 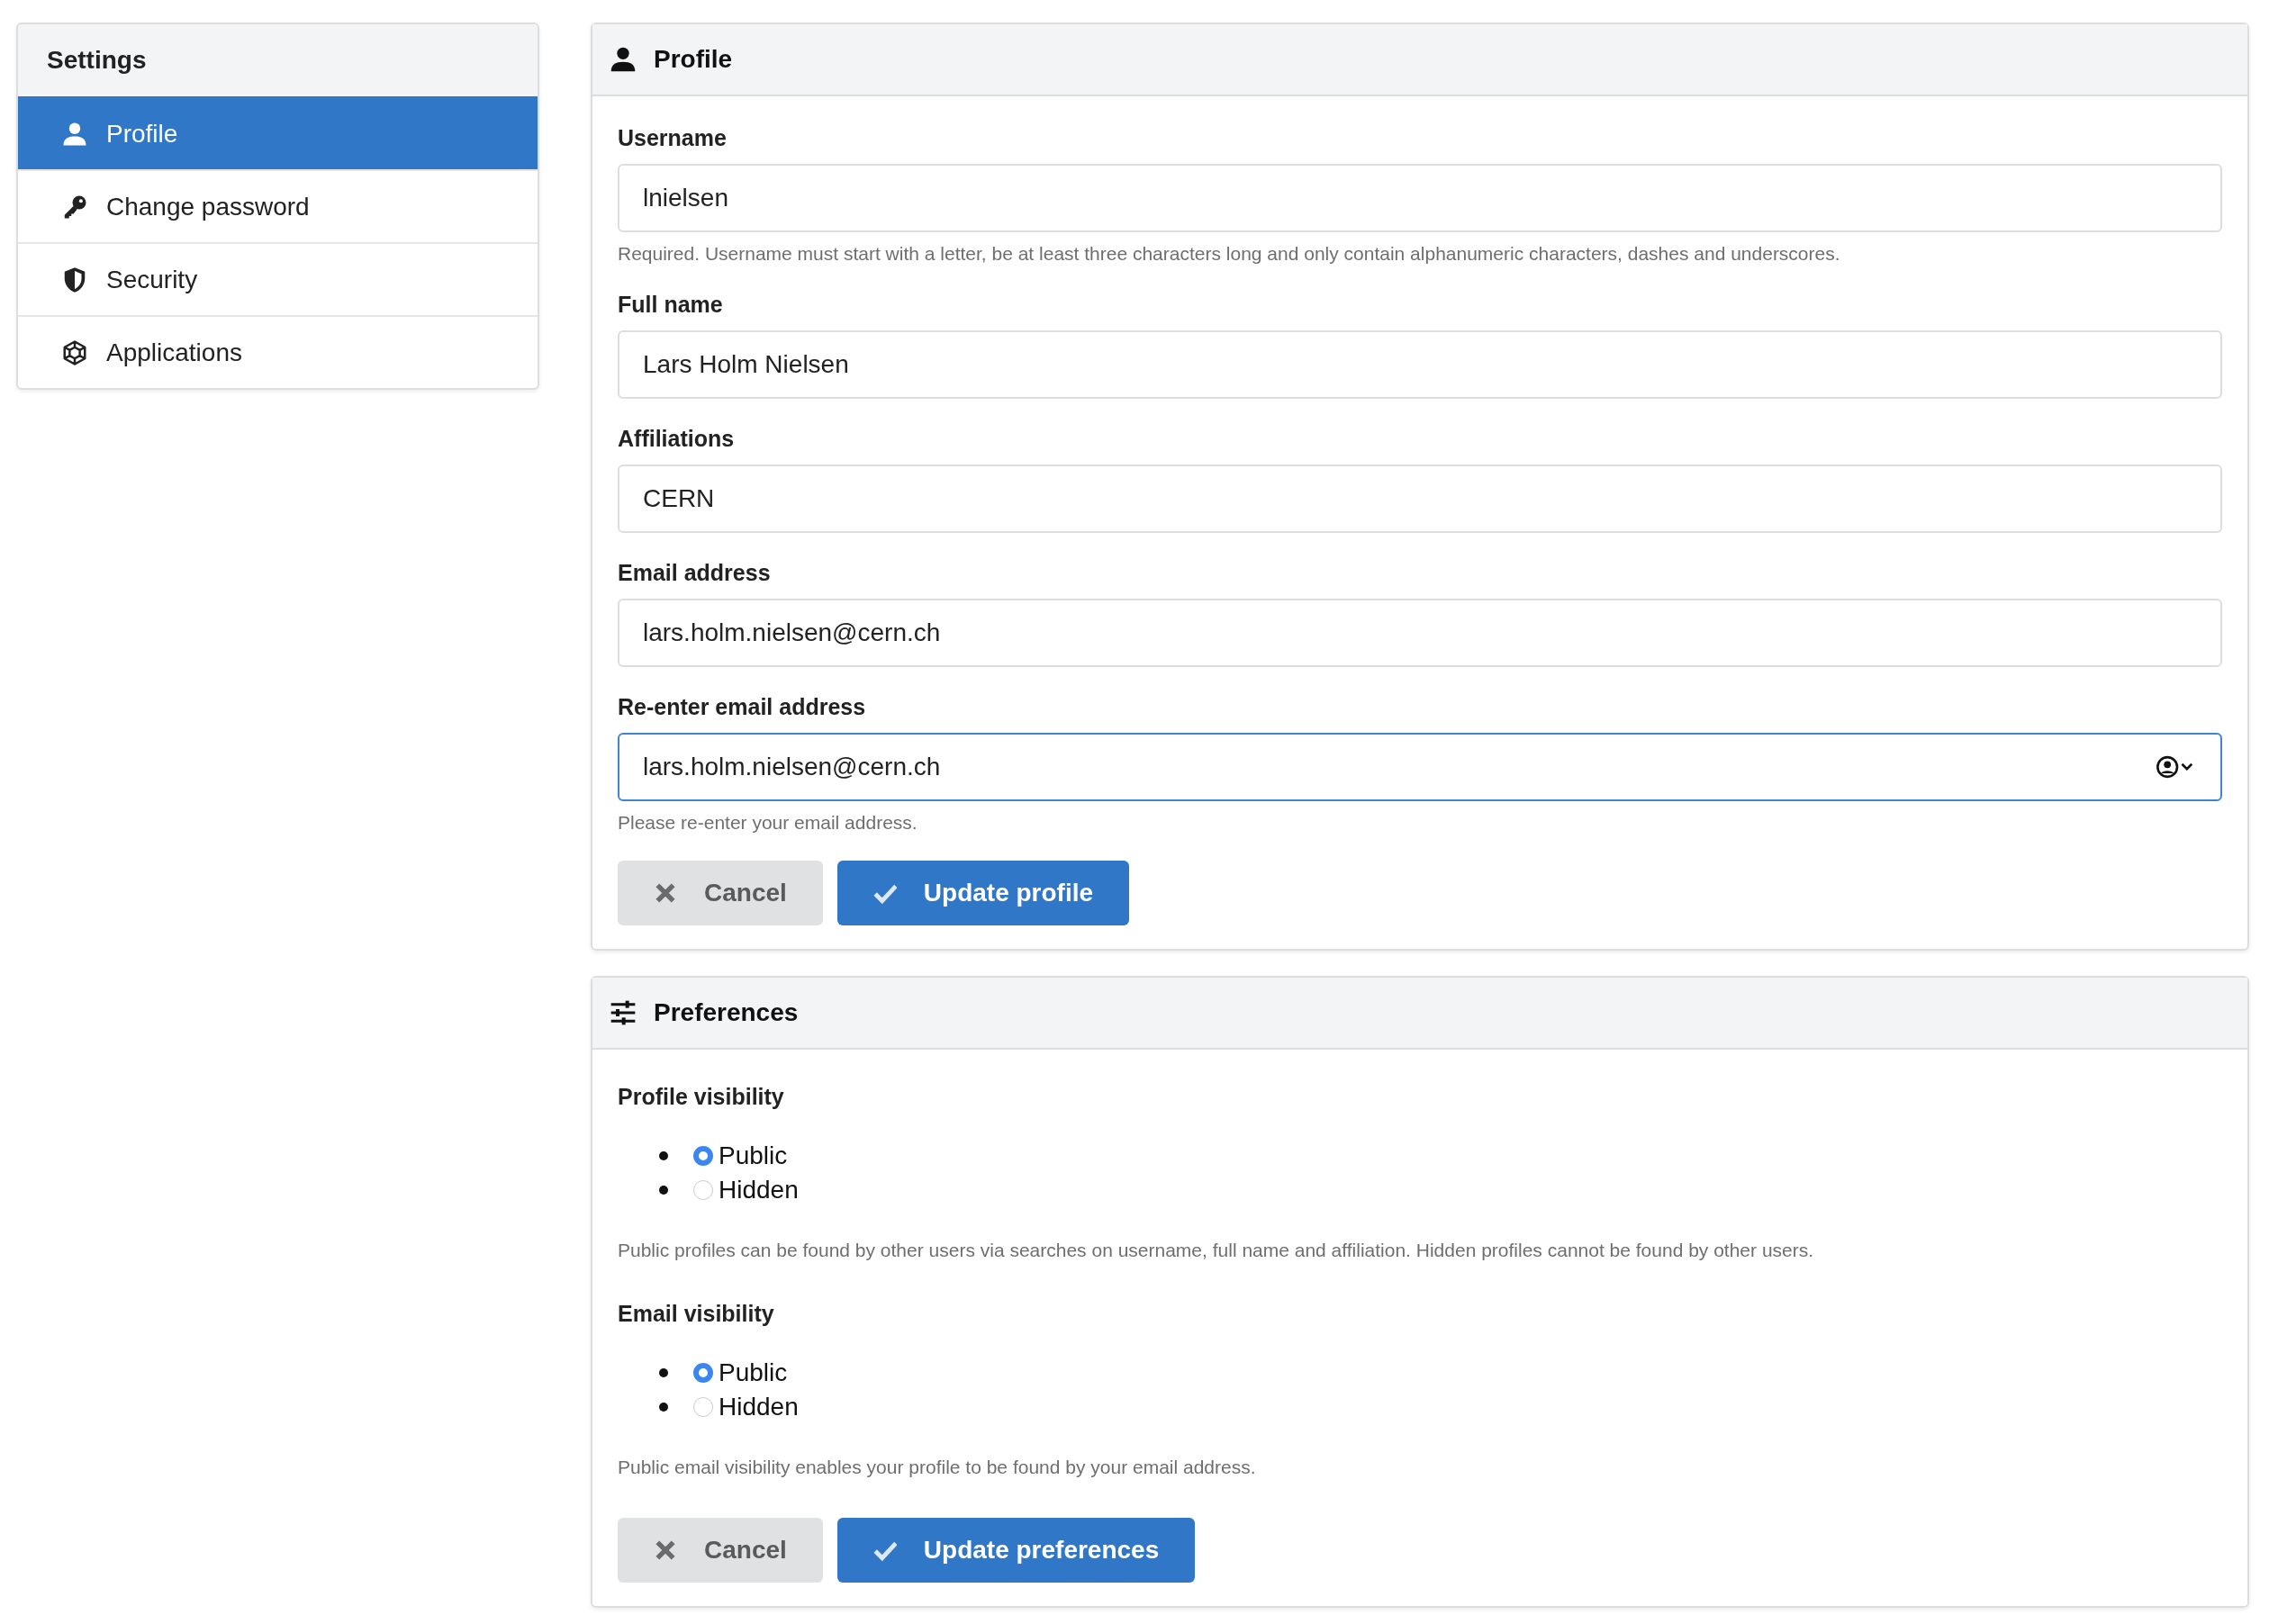 What do you see at coordinates (726, 1013) in the screenshot?
I see `panel-title: Preferences` at bounding box center [726, 1013].